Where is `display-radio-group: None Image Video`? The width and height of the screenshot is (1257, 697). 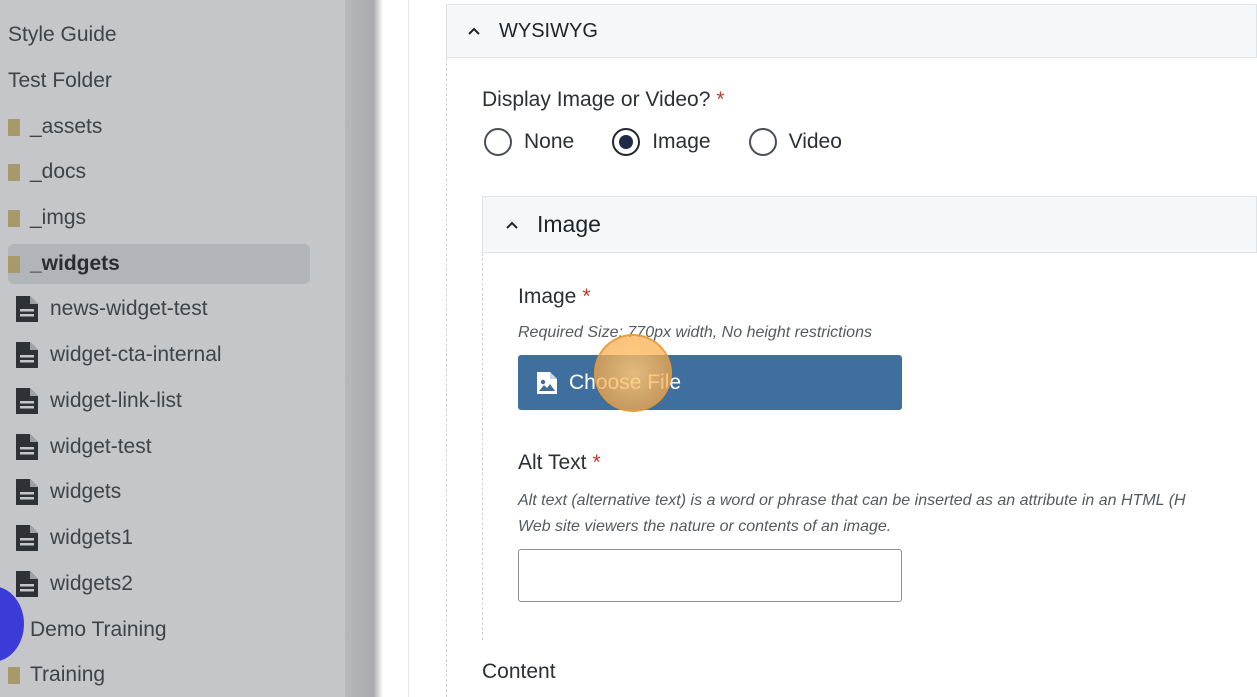
display-radio-group: None Image Video is located at coordinates (682, 142).